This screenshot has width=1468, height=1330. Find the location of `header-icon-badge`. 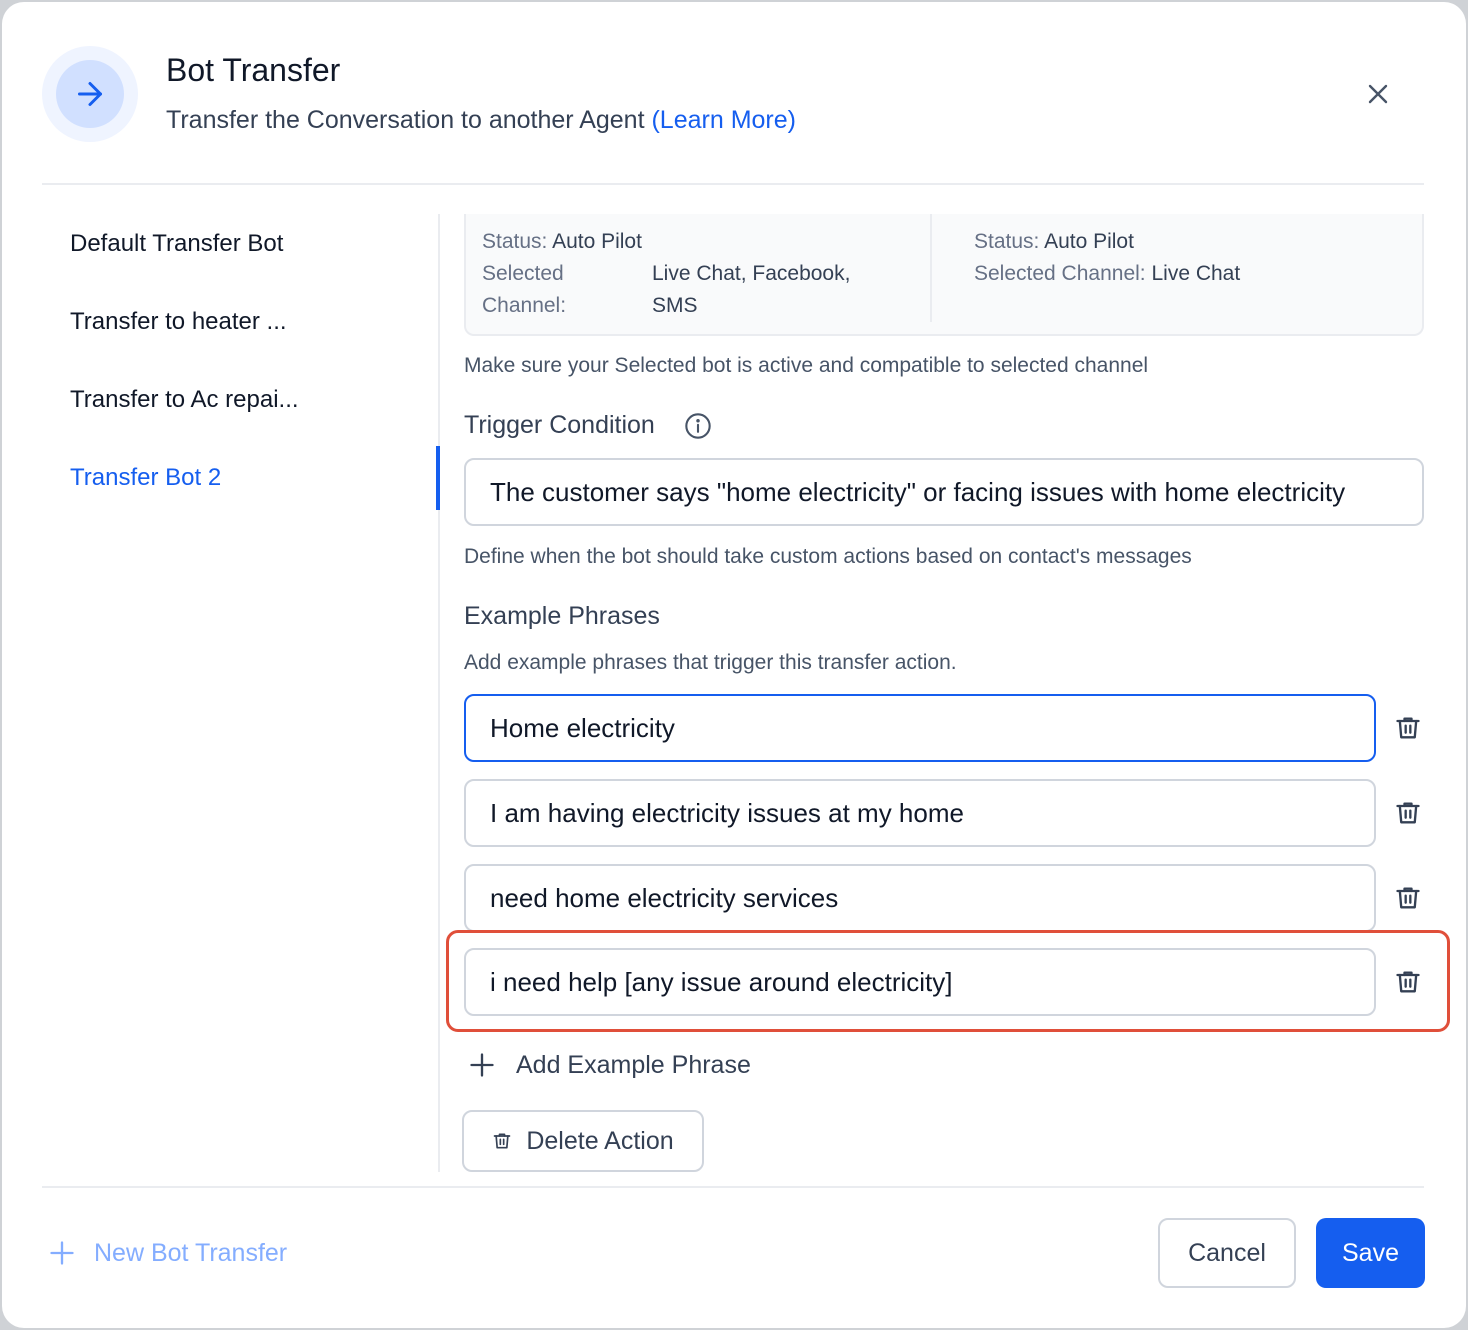

header-icon-badge is located at coordinates (90, 94).